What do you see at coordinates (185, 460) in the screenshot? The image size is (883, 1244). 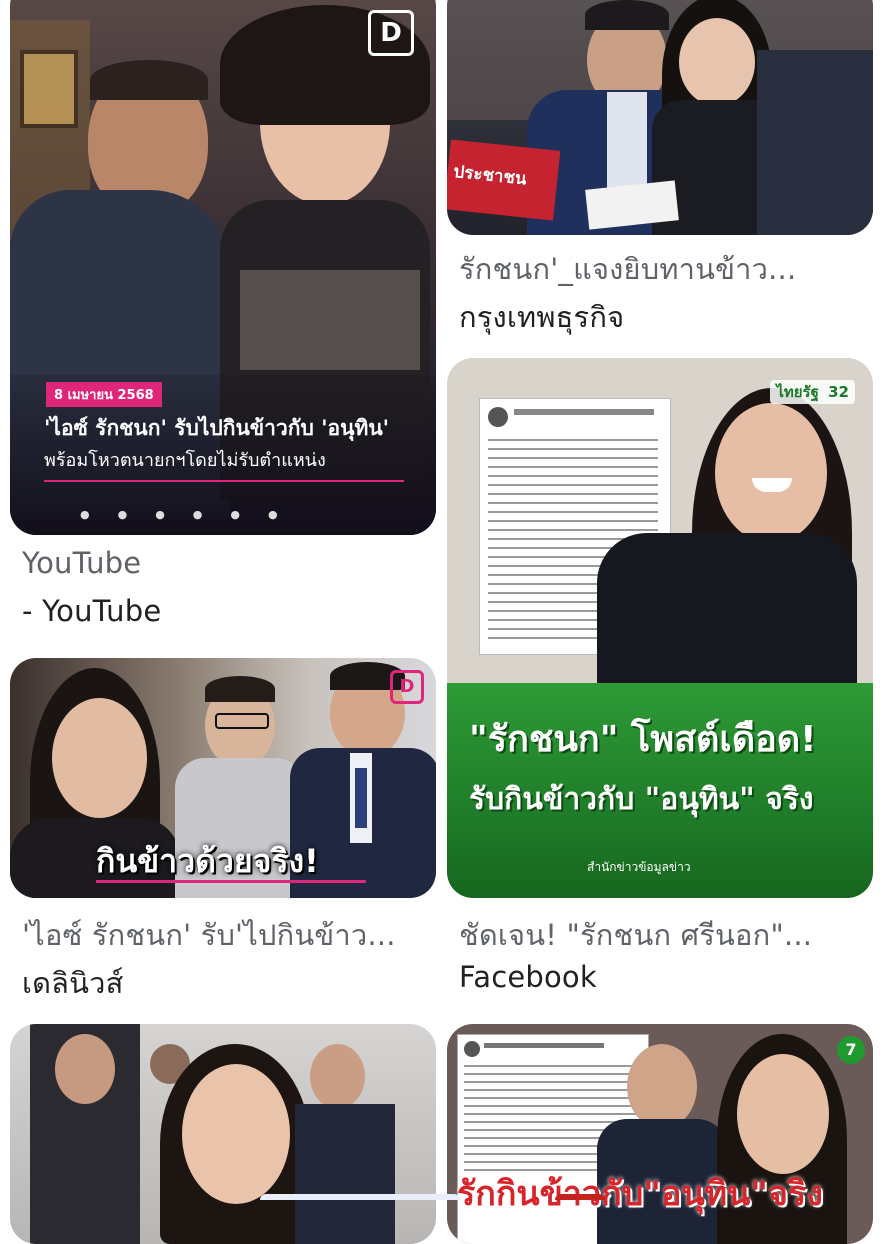 I see `thumb-subheadline: พร้อมโหวตนายกฯโดยไม่รับตำแหน่ง` at bounding box center [185, 460].